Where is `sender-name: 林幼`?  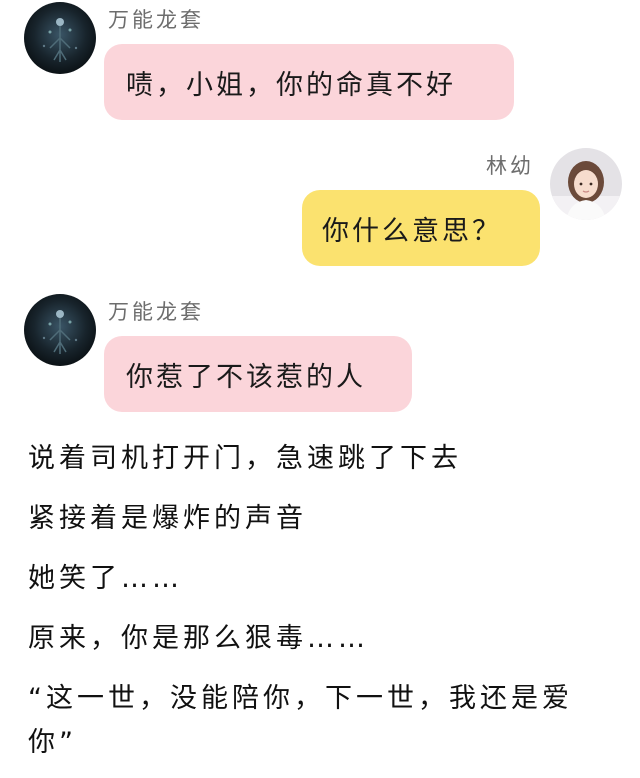
sender-name: 林幼 is located at coordinates (510, 166).